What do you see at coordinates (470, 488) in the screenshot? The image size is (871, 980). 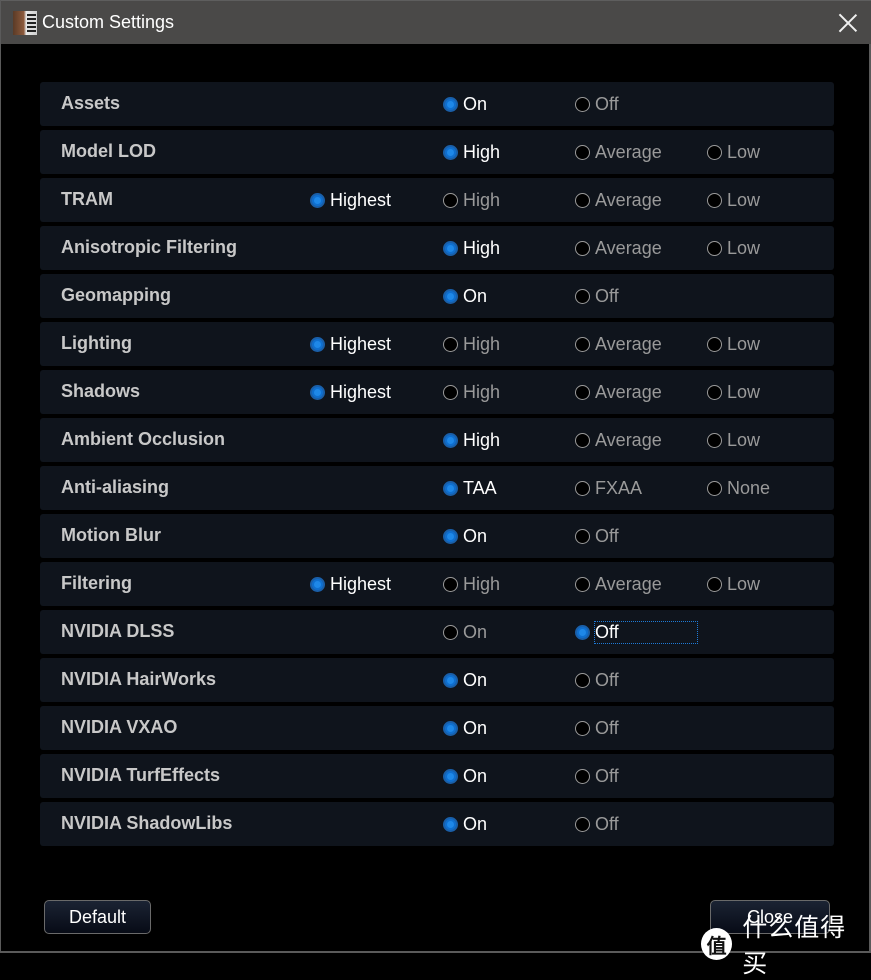 I see `radio-option: TAA` at bounding box center [470, 488].